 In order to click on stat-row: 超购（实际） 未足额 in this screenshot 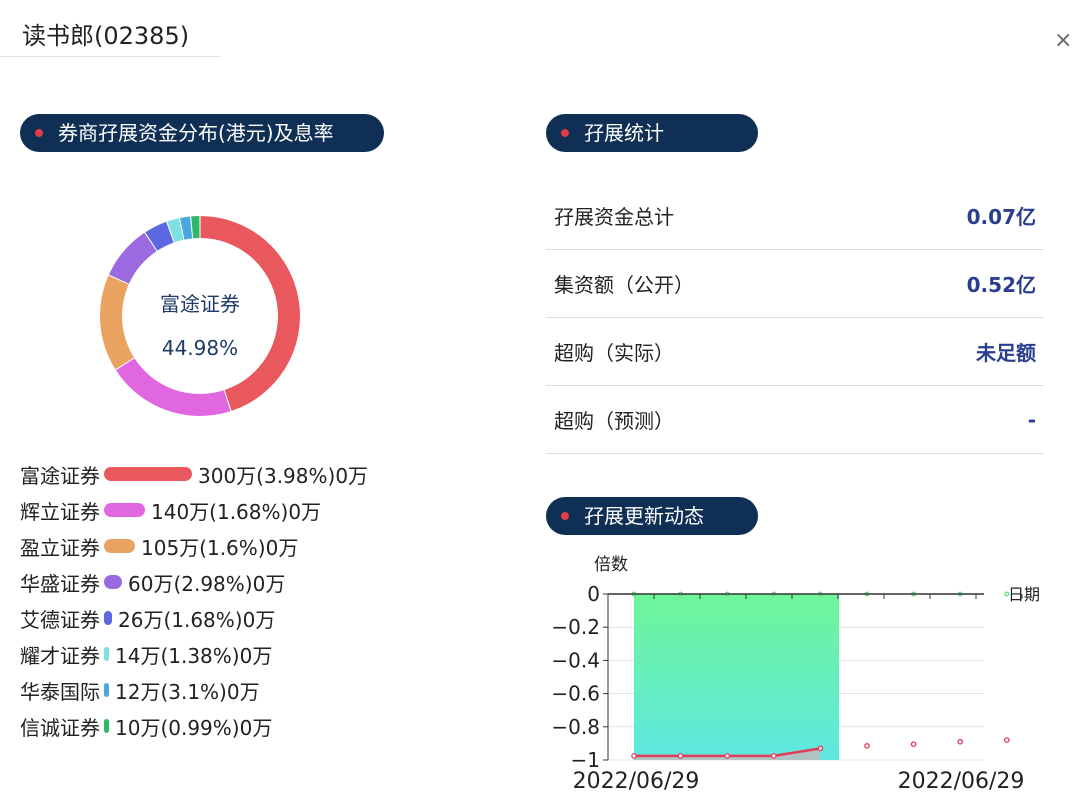, I will do `click(795, 352)`.